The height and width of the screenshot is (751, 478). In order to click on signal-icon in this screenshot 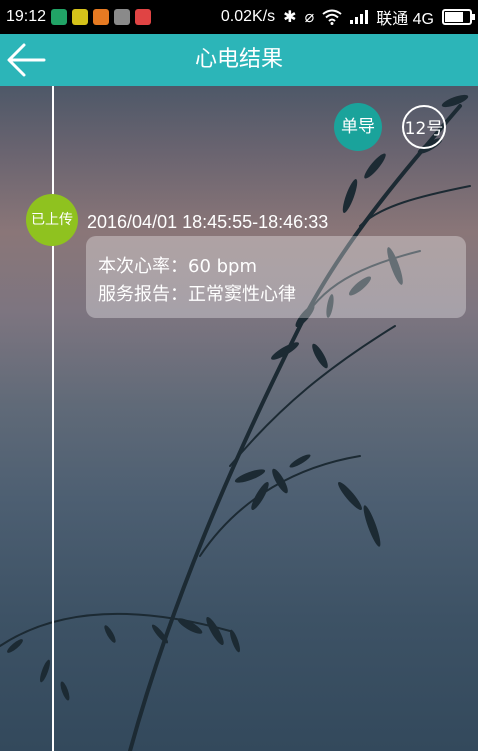, I will do `click(359, 17)`.